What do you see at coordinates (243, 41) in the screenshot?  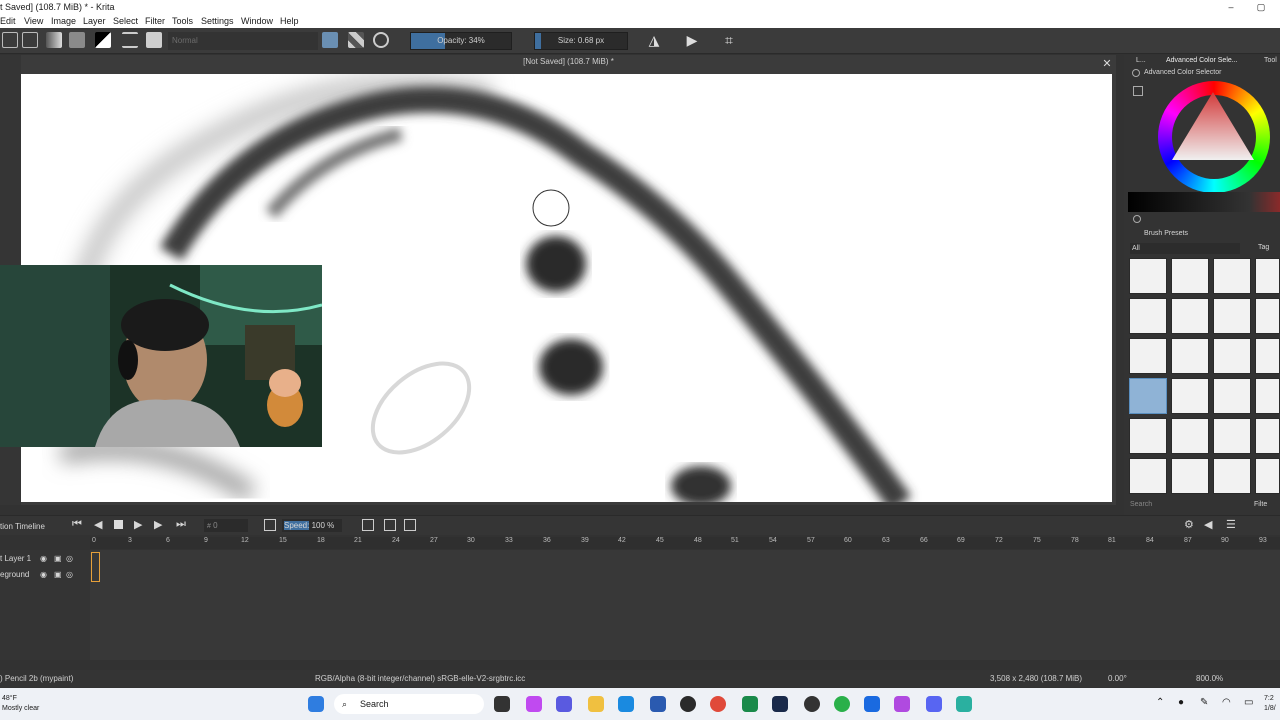 I see `blend-mode-select: Normal` at bounding box center [243, 41].